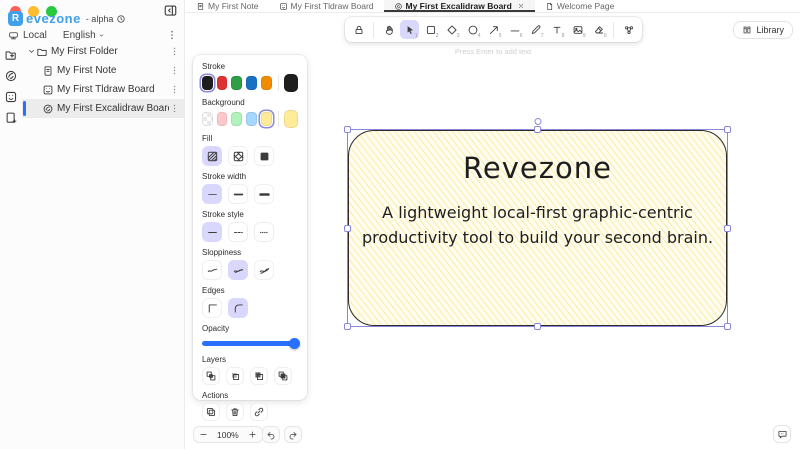 This screenshot has height=449, width=800. I want to click on arrow-icon, so click(494, 30).